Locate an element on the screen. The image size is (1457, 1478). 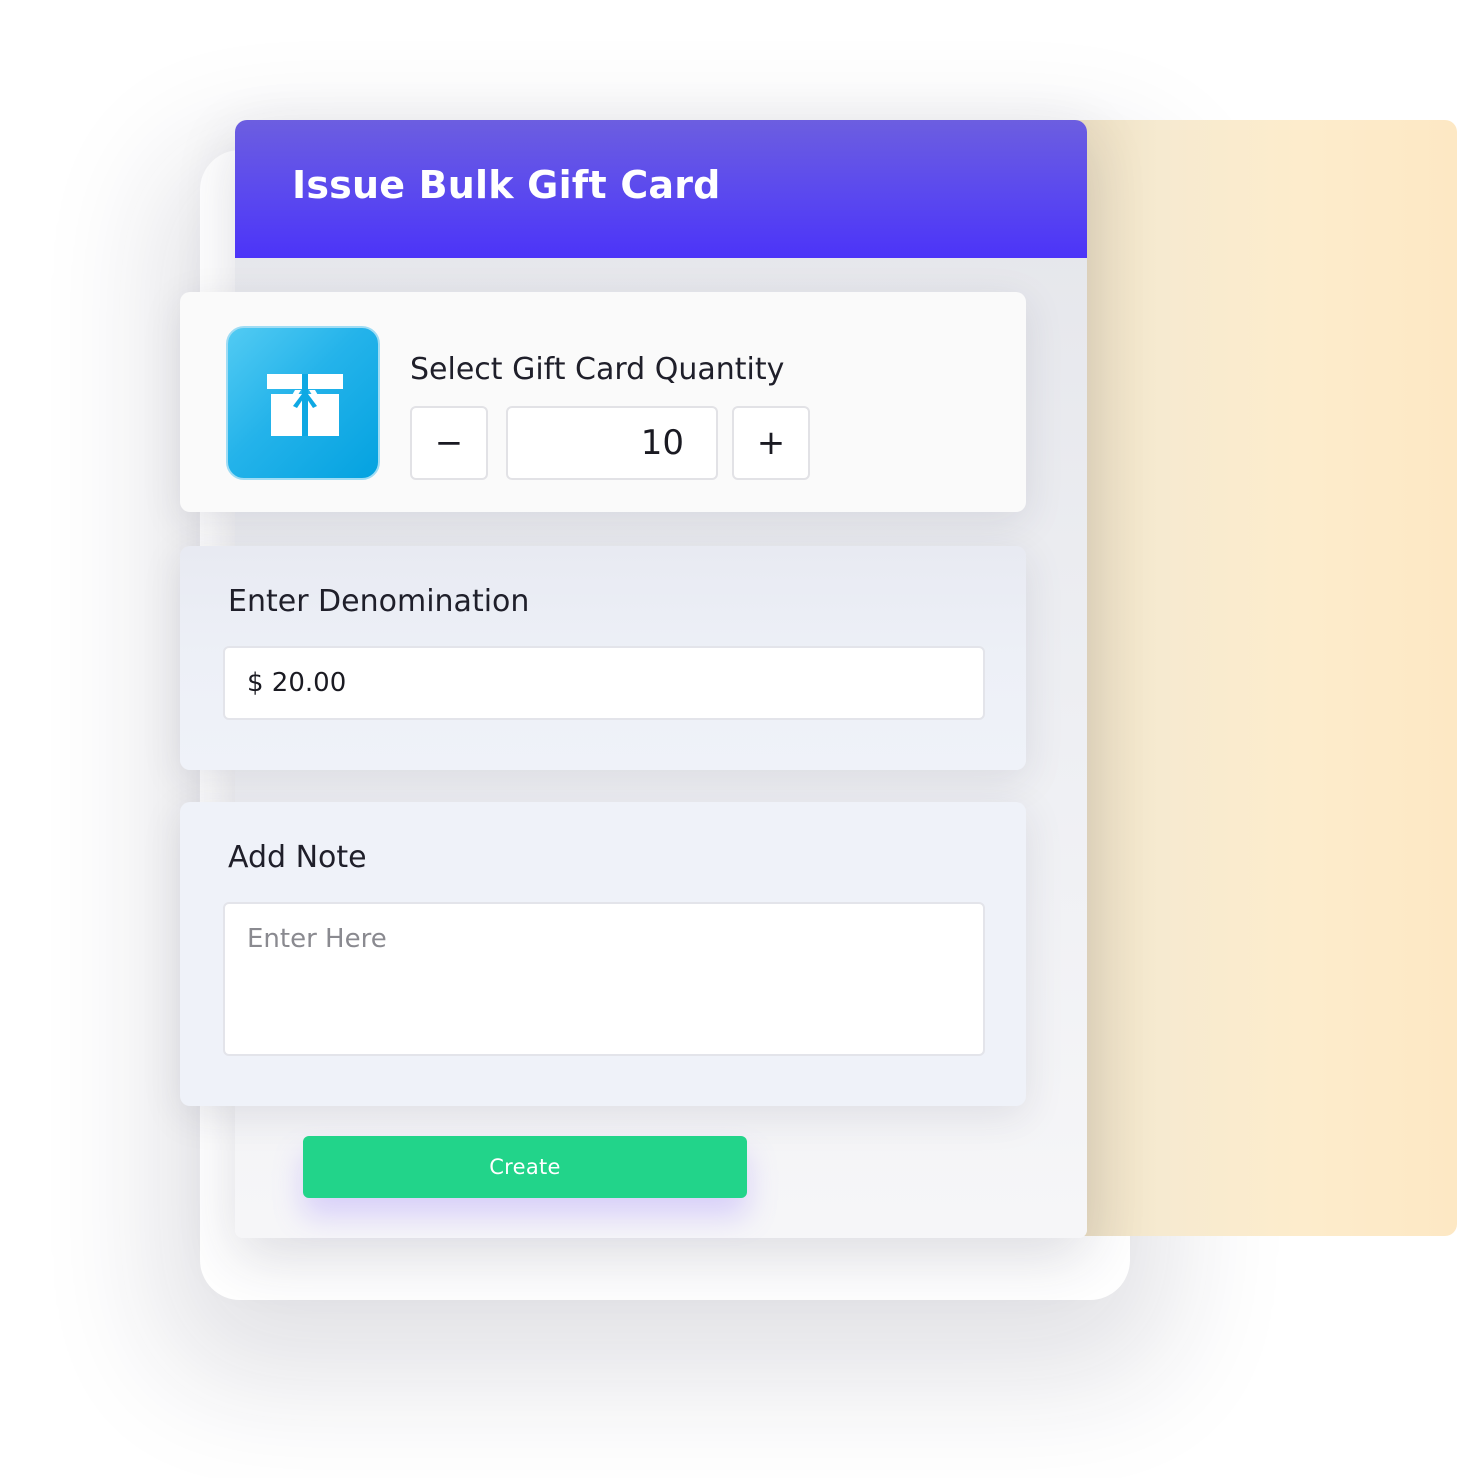
denomination-input is located at coordinates (604, 683).